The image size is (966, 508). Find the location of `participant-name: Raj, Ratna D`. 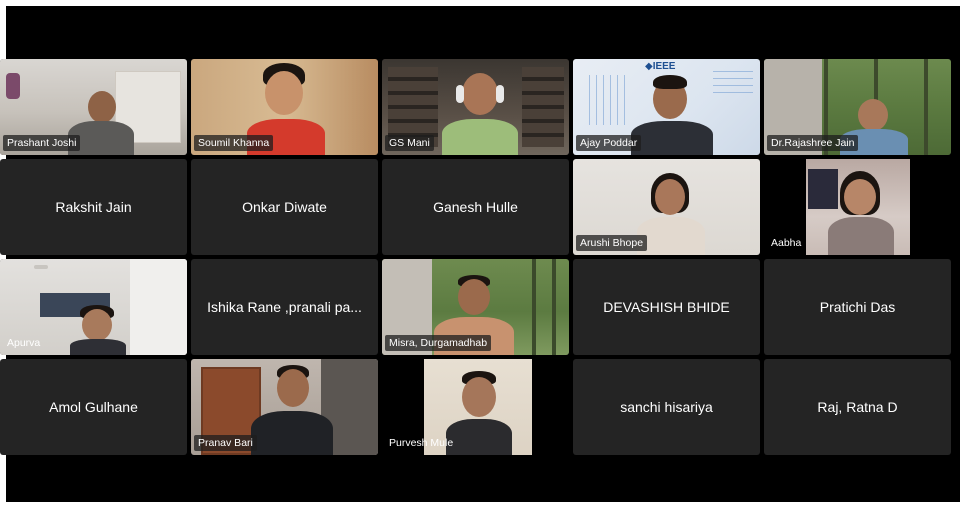

participant-name: Raj, Ratna D is located at coordinates (857, 407).